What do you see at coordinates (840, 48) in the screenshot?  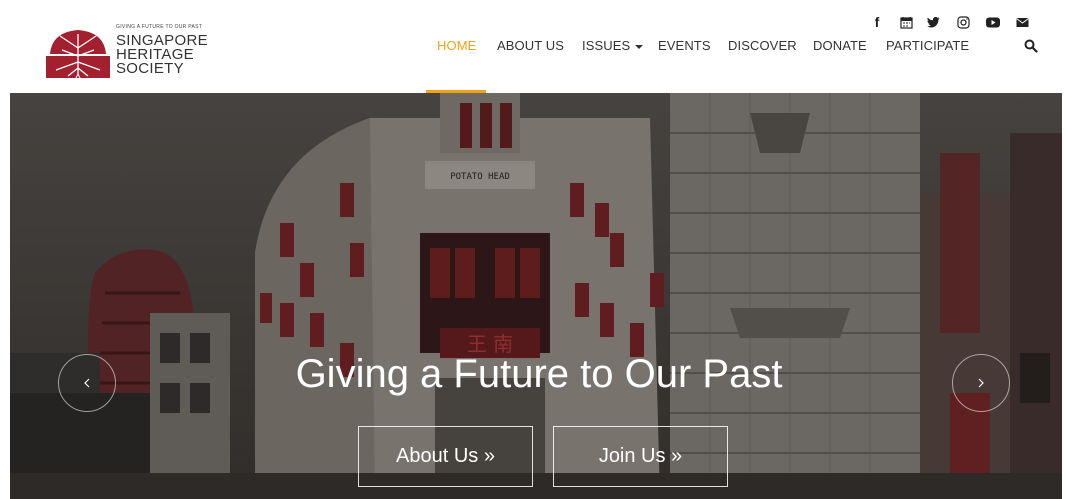 I see `nav-donate: DONATE` at bounding box center [840, 48].